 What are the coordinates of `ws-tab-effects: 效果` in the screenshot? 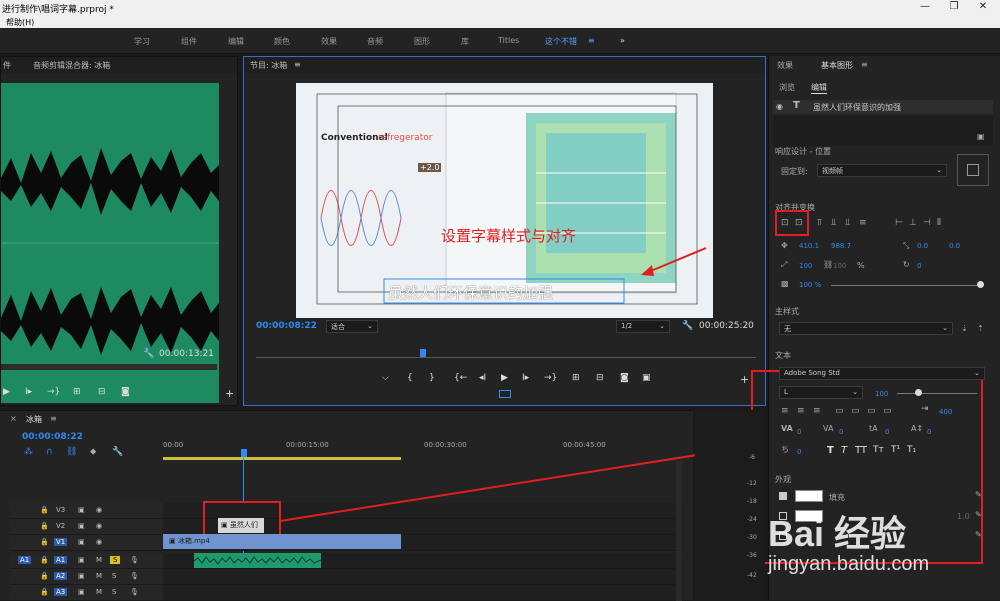 It's located at (329, 41).